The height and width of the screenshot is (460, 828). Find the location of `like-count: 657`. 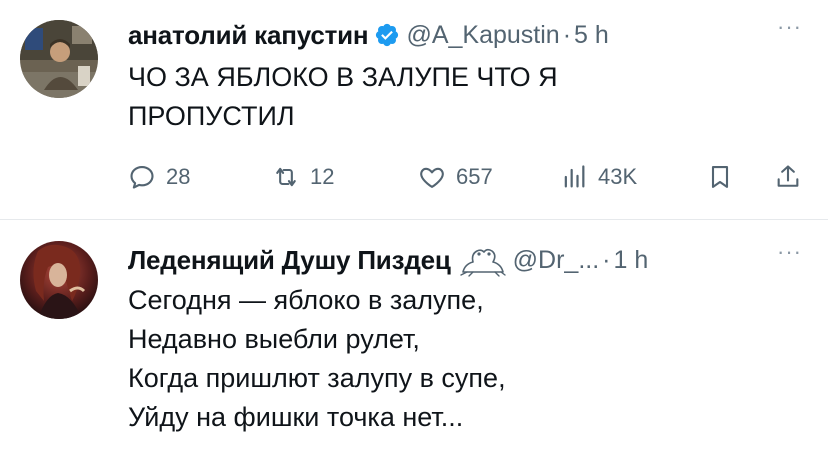

like-count: 657 is located at coordinates (474, 176).